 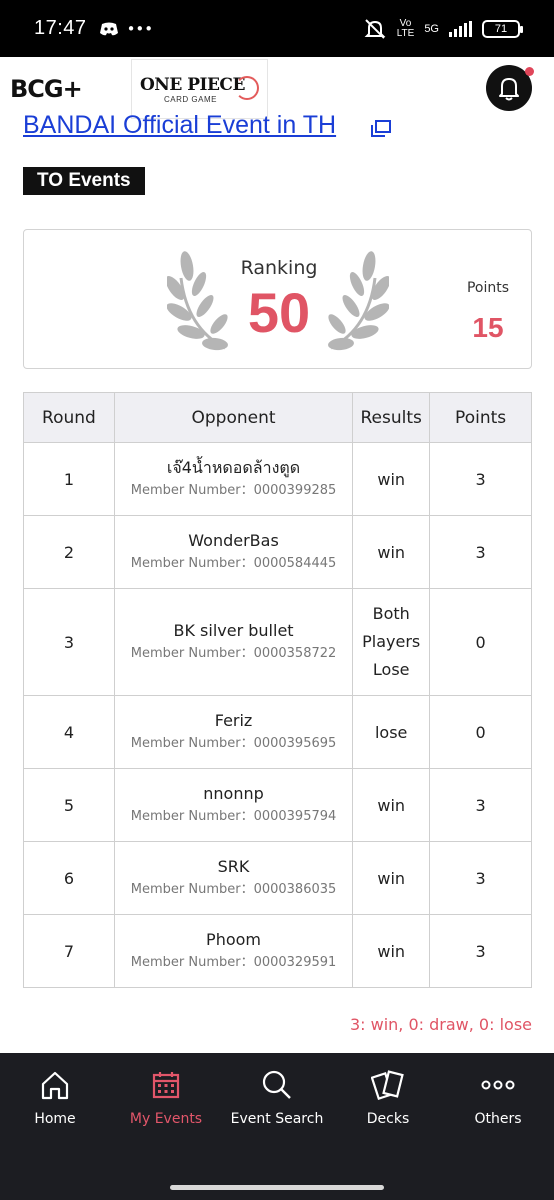 What do you see at coordinates (46, 89) in the screenshot?
I see `bcg-logo: BCG+` at bounding box center [46, 89].